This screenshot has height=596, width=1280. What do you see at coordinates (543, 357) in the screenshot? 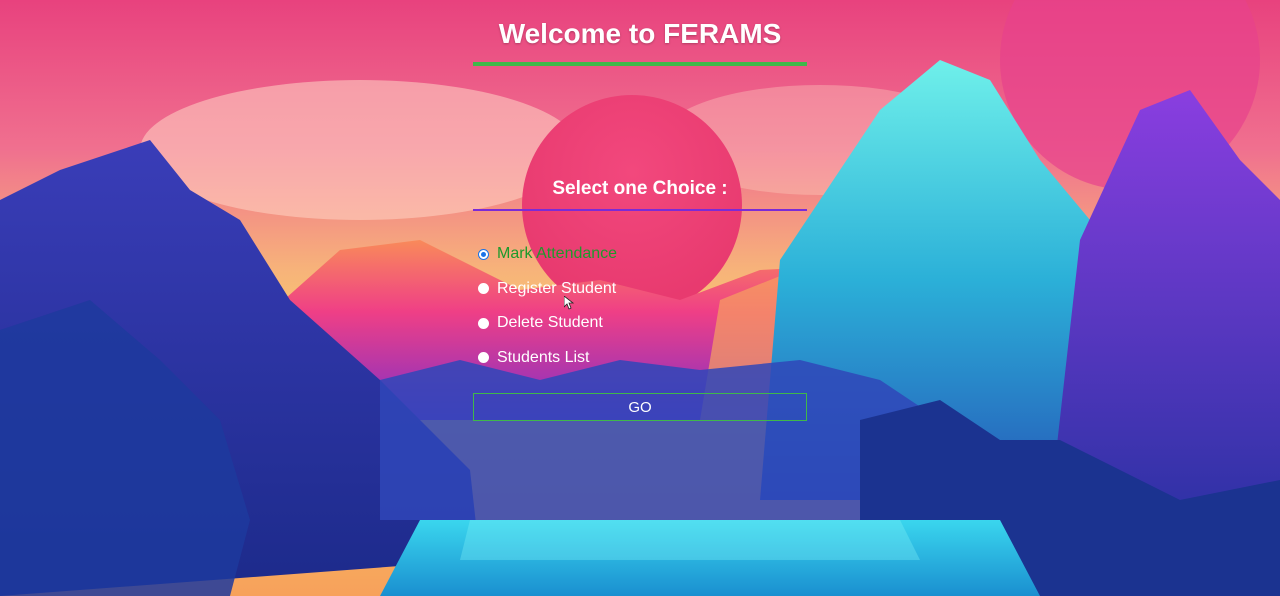
I see `choice-label: Students List` at bounding box center [543, 357].